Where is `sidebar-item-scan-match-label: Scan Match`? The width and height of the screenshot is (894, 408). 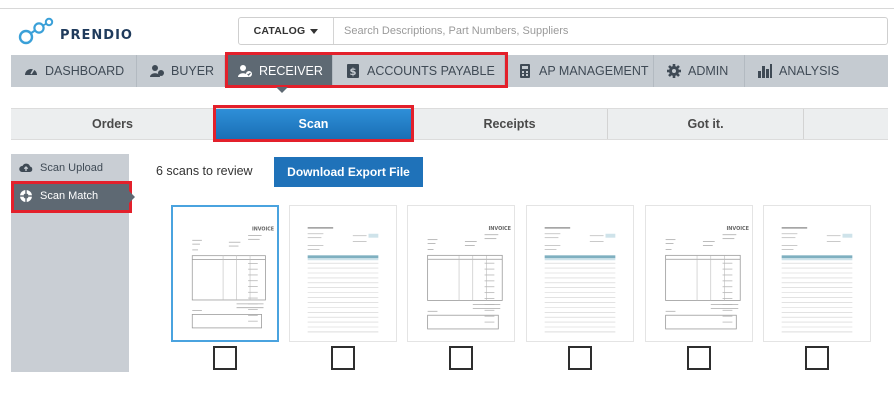
sidebar-item-scan-match-label: Scan Match is located at coordinates (69, 196).